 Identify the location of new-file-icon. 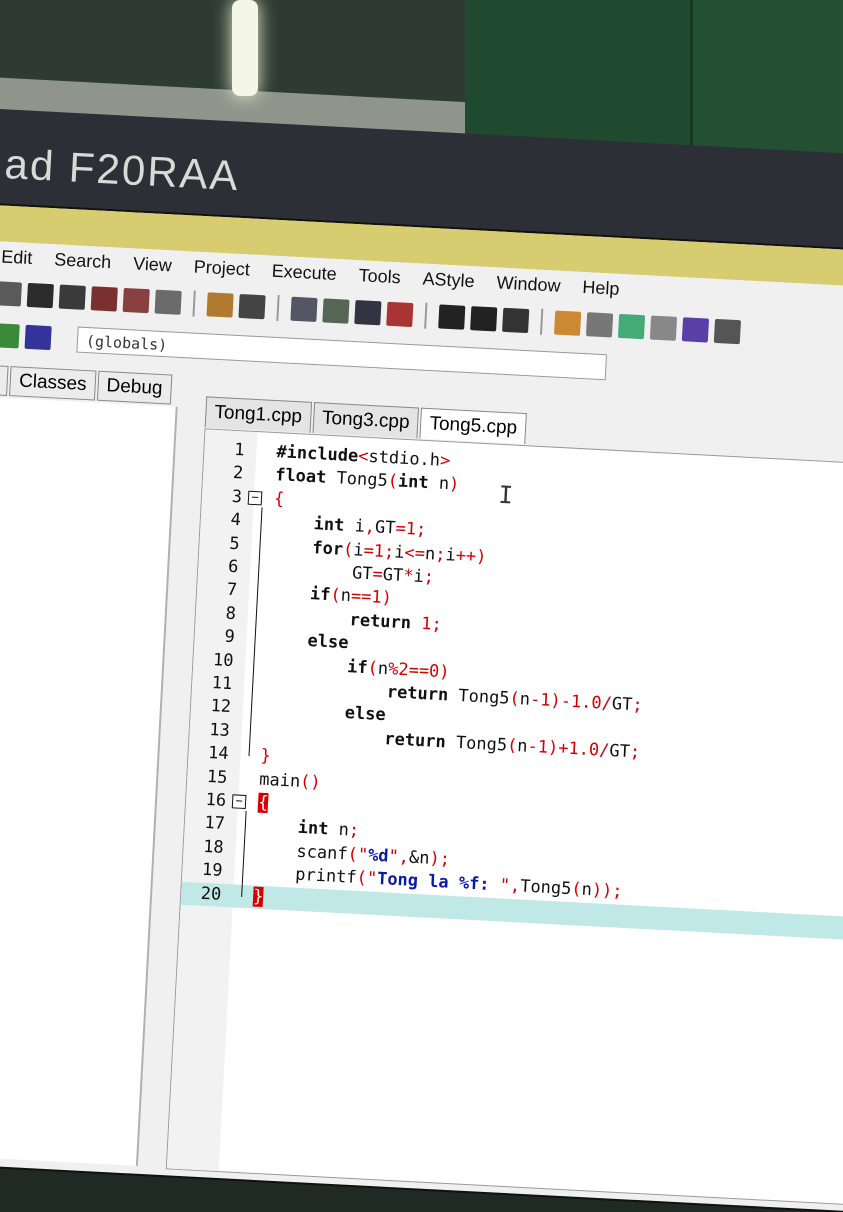
(11, 294).